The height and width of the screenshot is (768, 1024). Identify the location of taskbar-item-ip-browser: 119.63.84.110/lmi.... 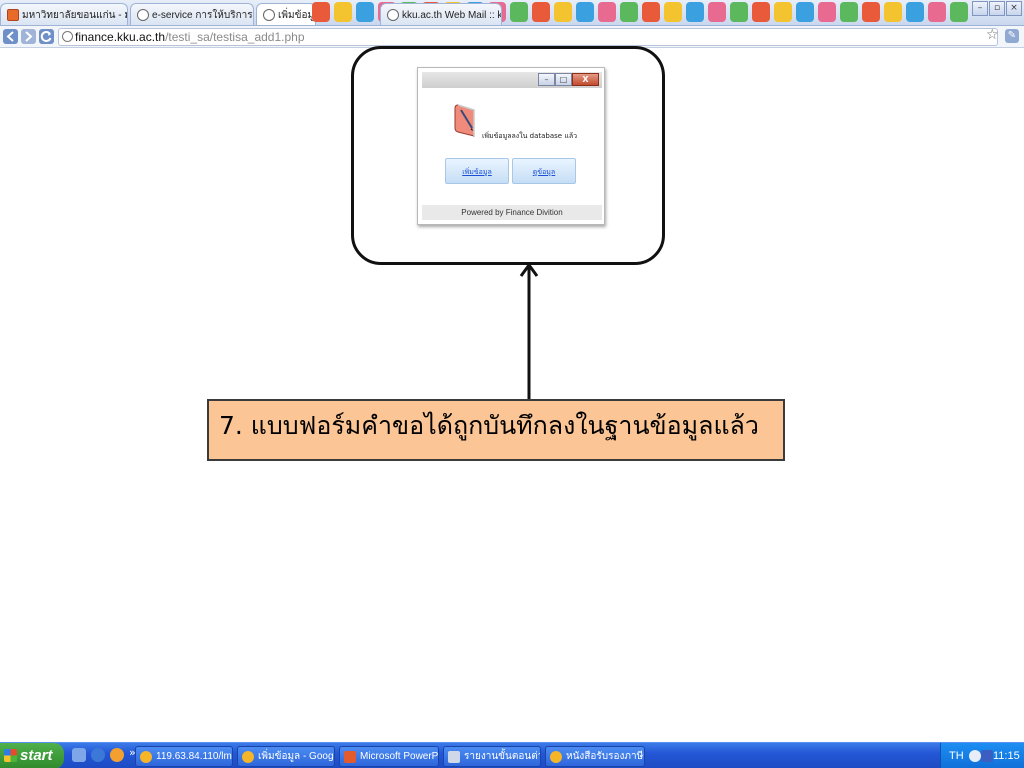
(184, 756).